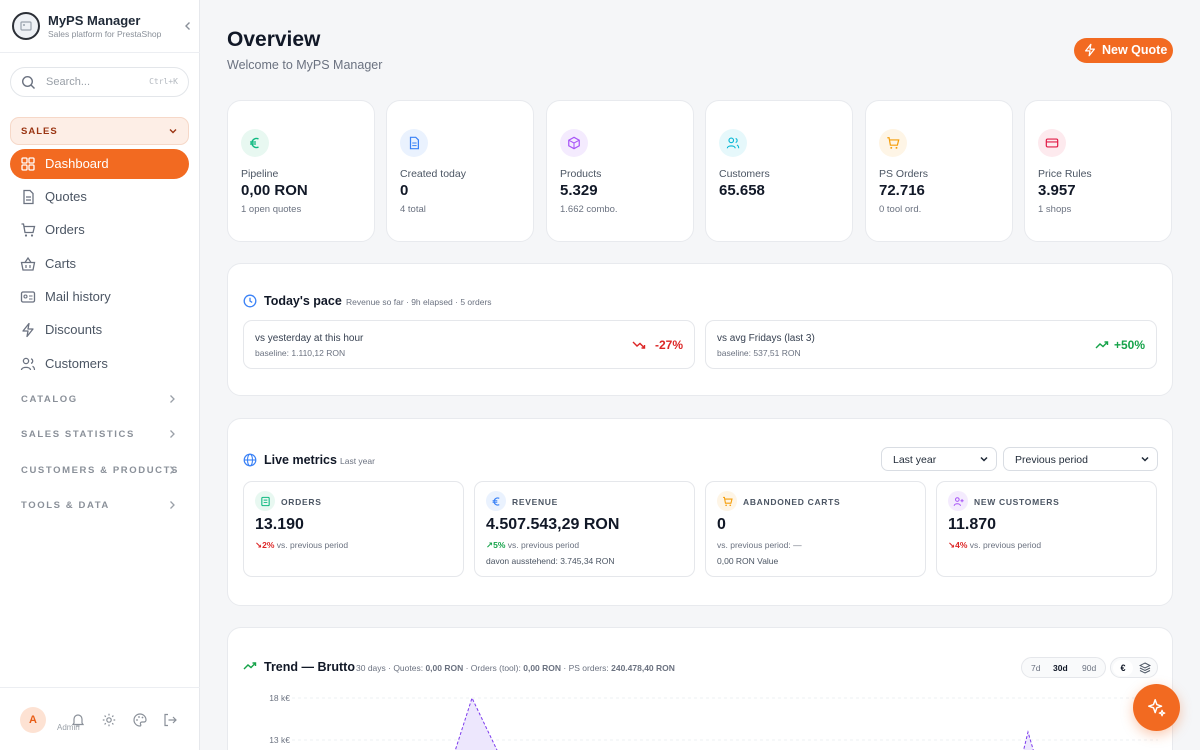 This screenshot has width=1200, height=750. What do you see at coordinates (99, 330) in the screenshot?
I see `sidebar-item-discounts: Discounts` at bounding box center [99, 330].